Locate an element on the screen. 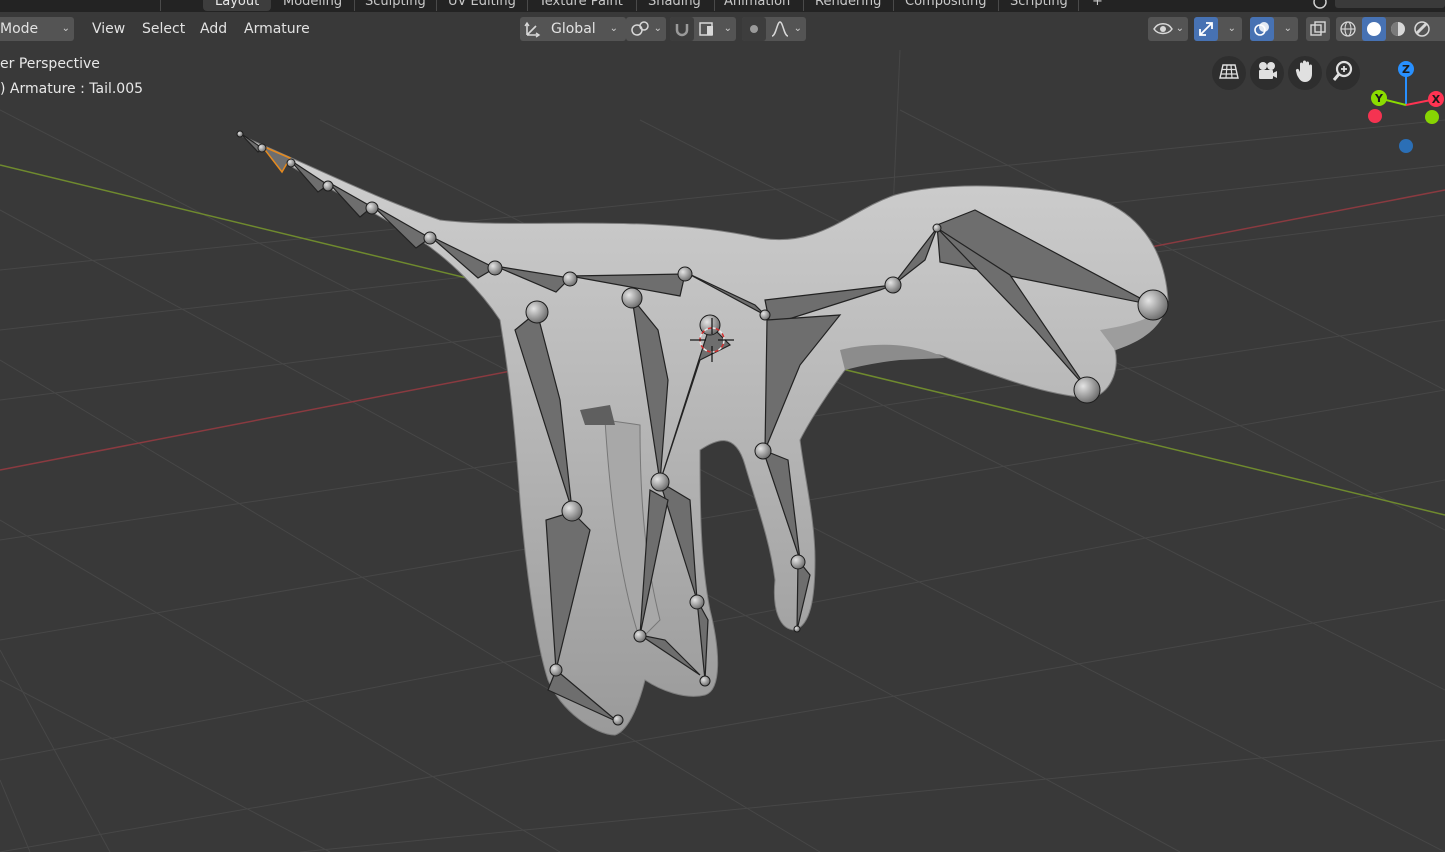 The image size is (1445, 852). view-menu: View is located at coordinates (108, 29).